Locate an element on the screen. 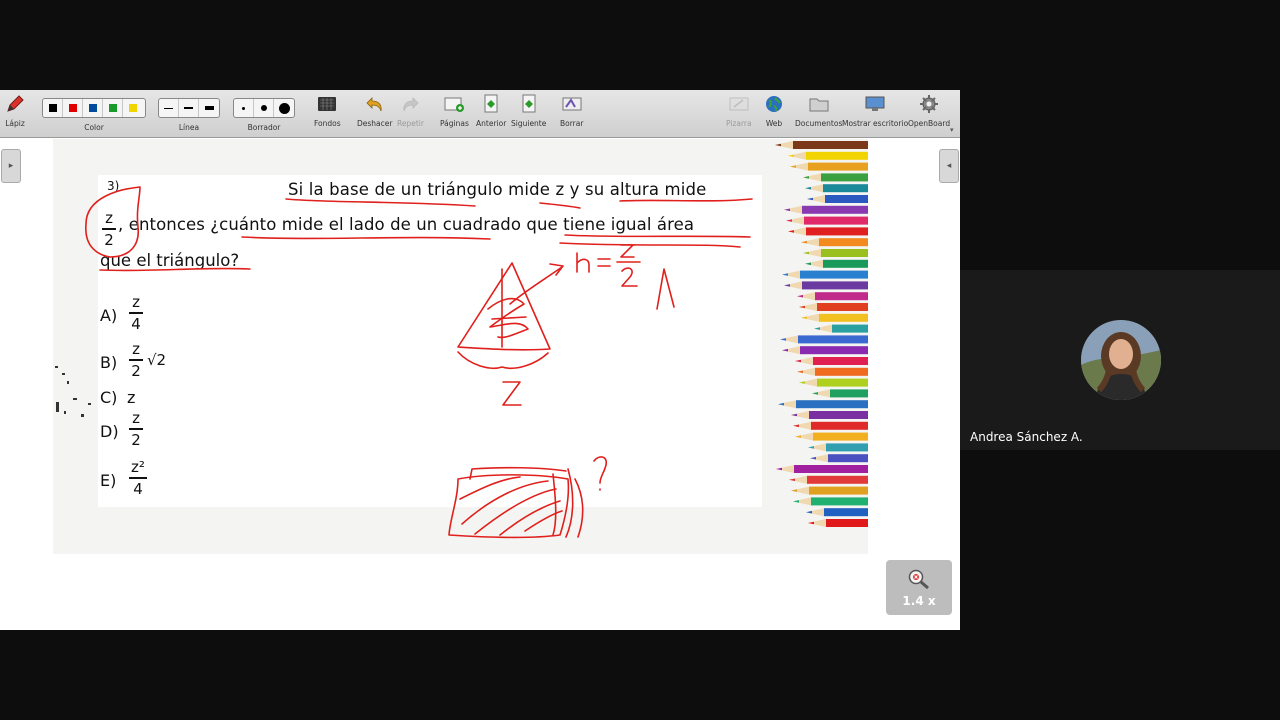 The width and height of the screenshot is (1280, 720). participant-tile: Andrea Sánchez A. is located at coordinates (1120, 360).